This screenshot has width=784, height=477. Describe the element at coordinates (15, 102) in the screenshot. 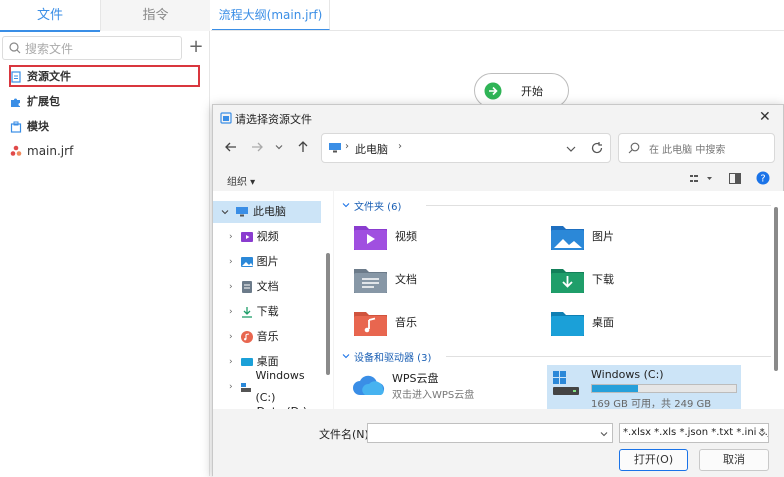

I see `puzzle-icon` at that location.